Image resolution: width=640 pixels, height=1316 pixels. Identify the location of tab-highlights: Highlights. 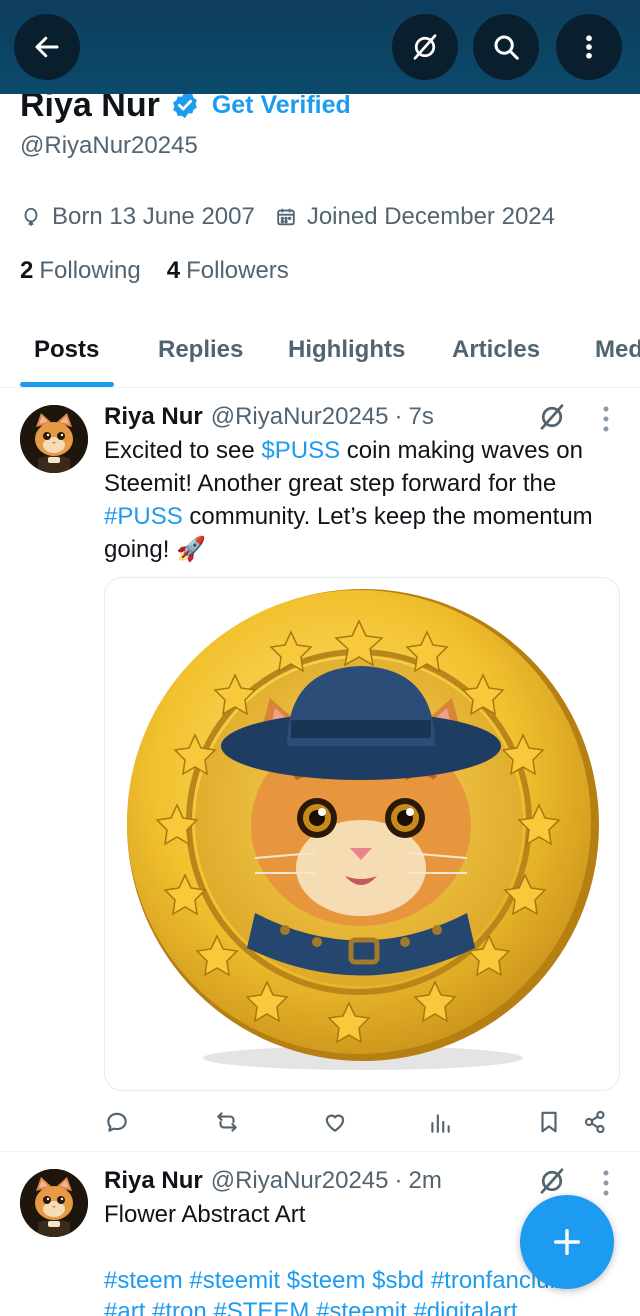
(346, 350).